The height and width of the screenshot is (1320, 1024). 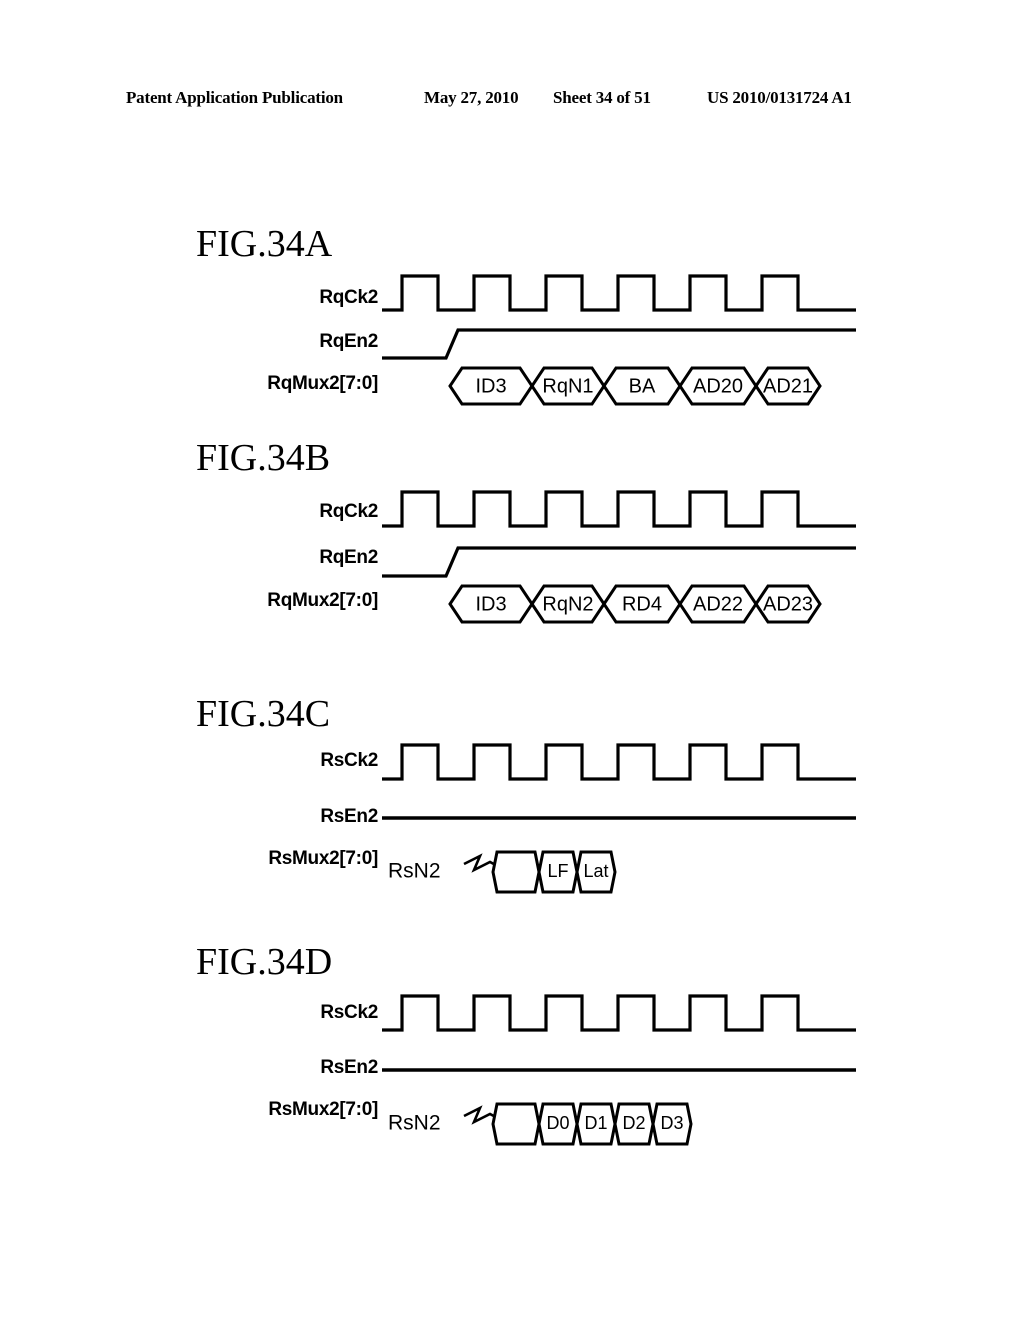 I want to click on enable-trace-34a, so click(x=619, y=344).